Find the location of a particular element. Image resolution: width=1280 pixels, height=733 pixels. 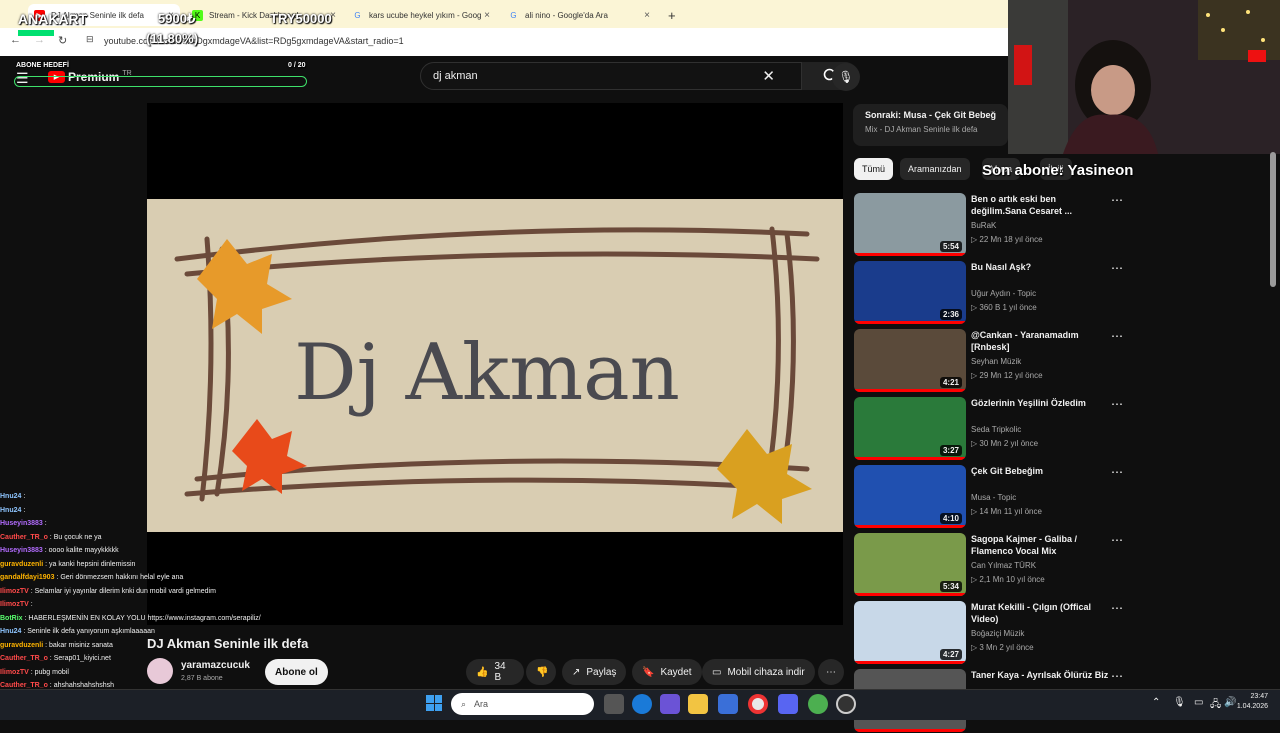

share-label: Paylaş is located at coordinates (601, 672).